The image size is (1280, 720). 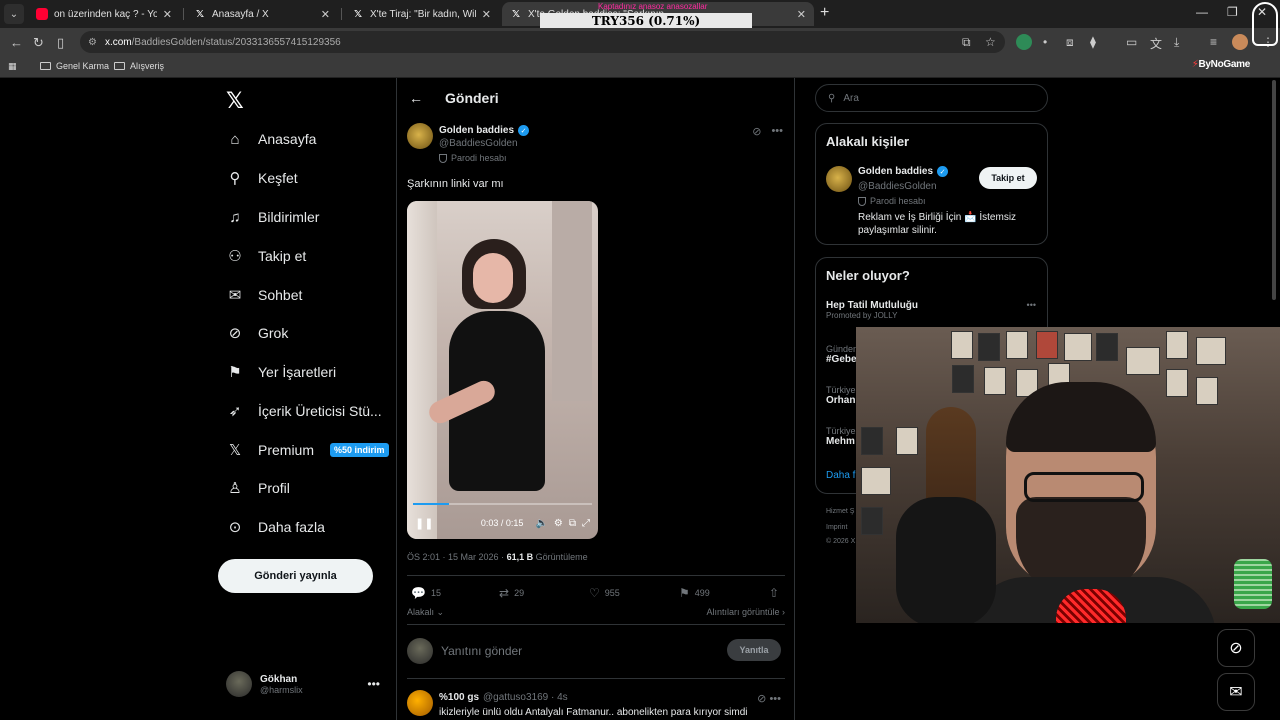 I want to click on nav-item-home: ⌂ Anasayfa, so click(x=271, y=139).